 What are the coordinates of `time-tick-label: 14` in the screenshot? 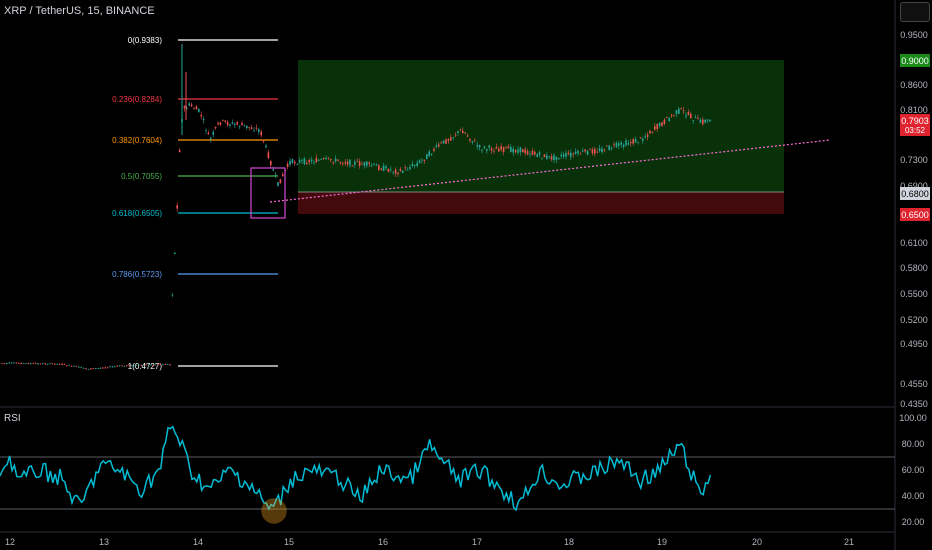 It's located at (198, 542).